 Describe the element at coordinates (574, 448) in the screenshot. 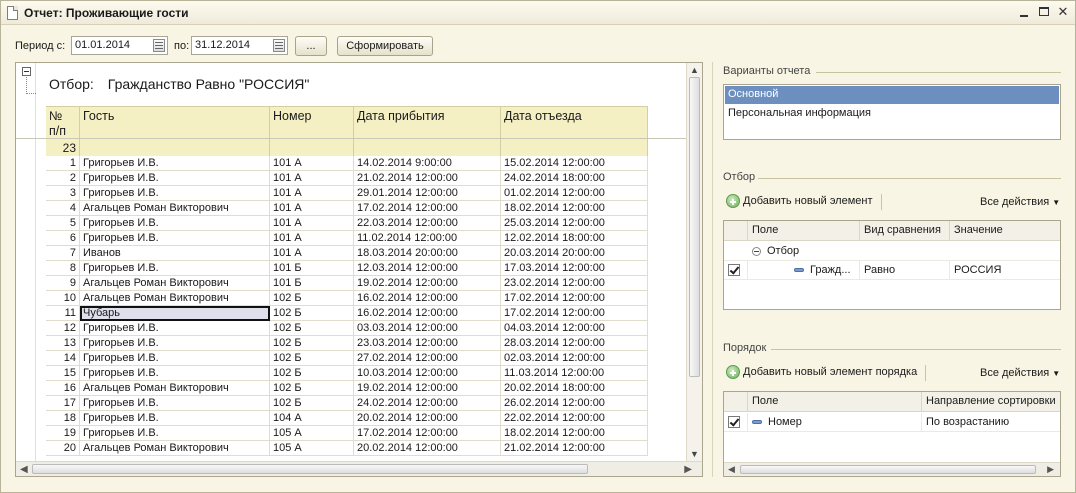

I see `departure-cell: 21.02.2014 12:00:00` at that location.